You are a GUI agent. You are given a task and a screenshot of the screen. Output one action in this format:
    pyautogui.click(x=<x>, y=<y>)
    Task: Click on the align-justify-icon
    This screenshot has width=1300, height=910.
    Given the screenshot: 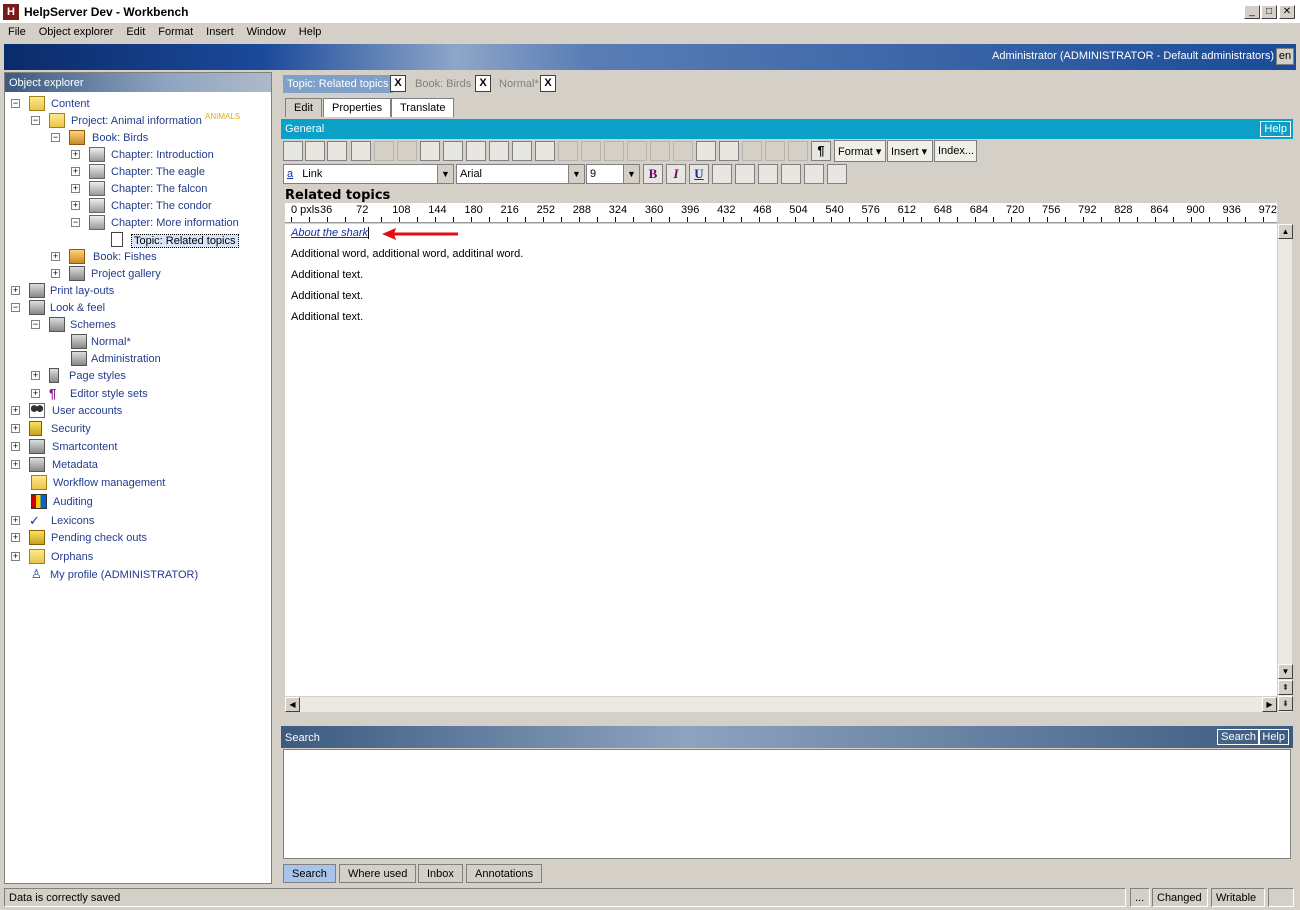 What is the action you would take?
    pyautogui.click(x=791, y=174)
    